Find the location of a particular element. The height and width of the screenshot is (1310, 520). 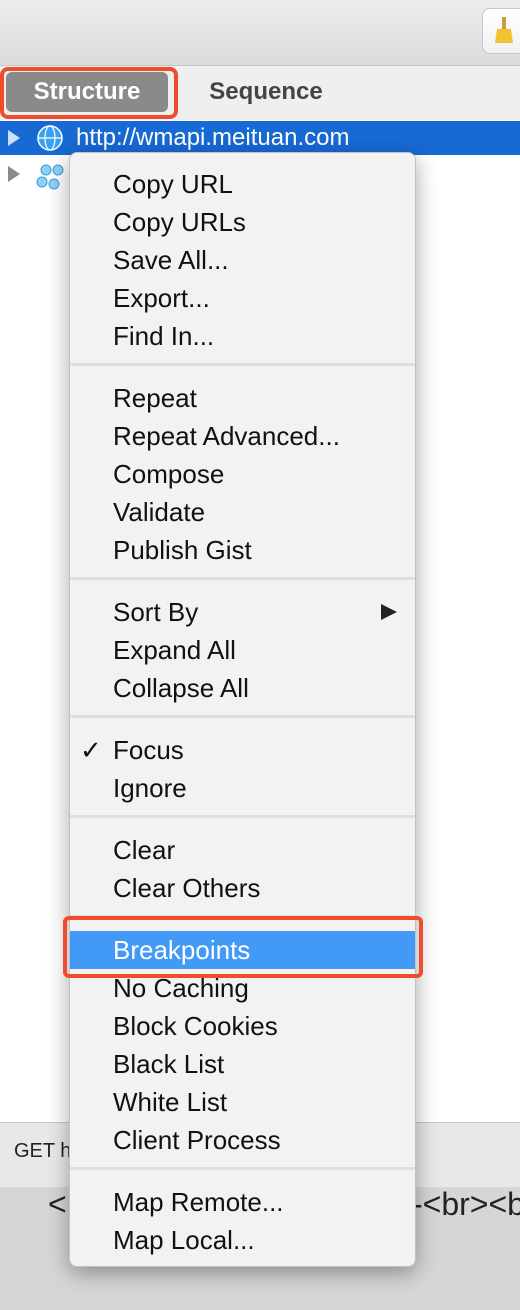

response-body-left: < is located at coordinates (57, 1204).